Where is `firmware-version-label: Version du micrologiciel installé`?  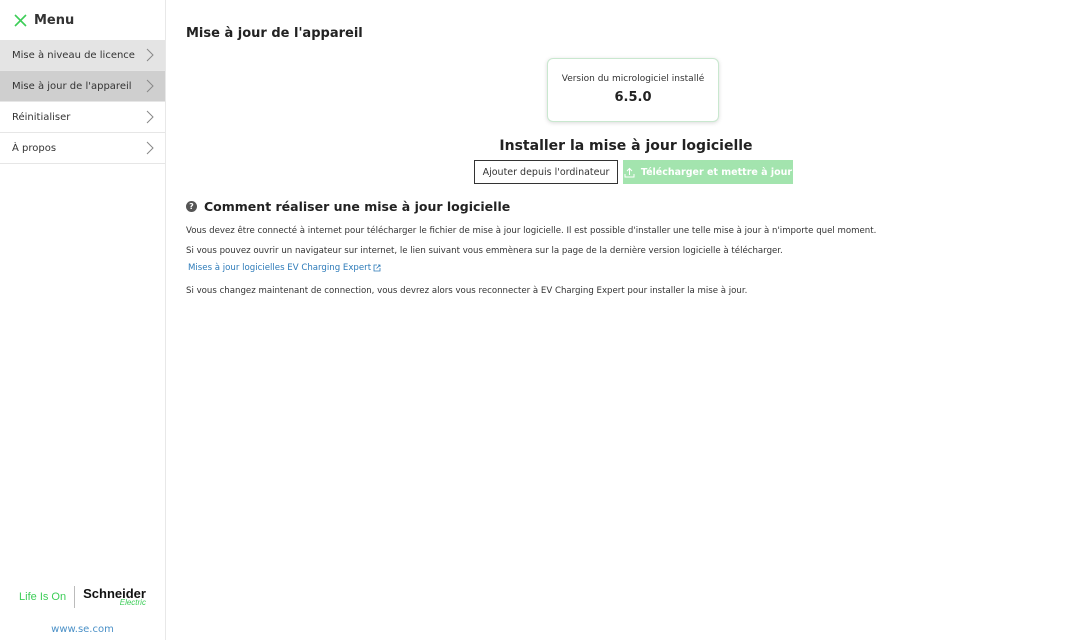
firmware-version-label: Version du micrologiciel installé is located at coordinates (633, 79).